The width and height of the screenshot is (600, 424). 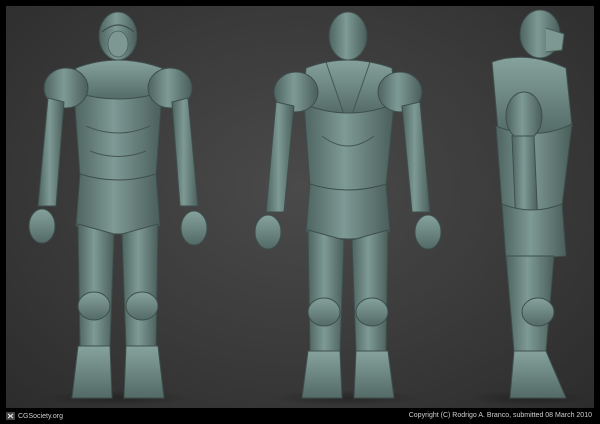 What do you see at coordinates (40, 416) in the screenshot?
I see `site-name: CGSociety.org` at bounding box center [40, 416].